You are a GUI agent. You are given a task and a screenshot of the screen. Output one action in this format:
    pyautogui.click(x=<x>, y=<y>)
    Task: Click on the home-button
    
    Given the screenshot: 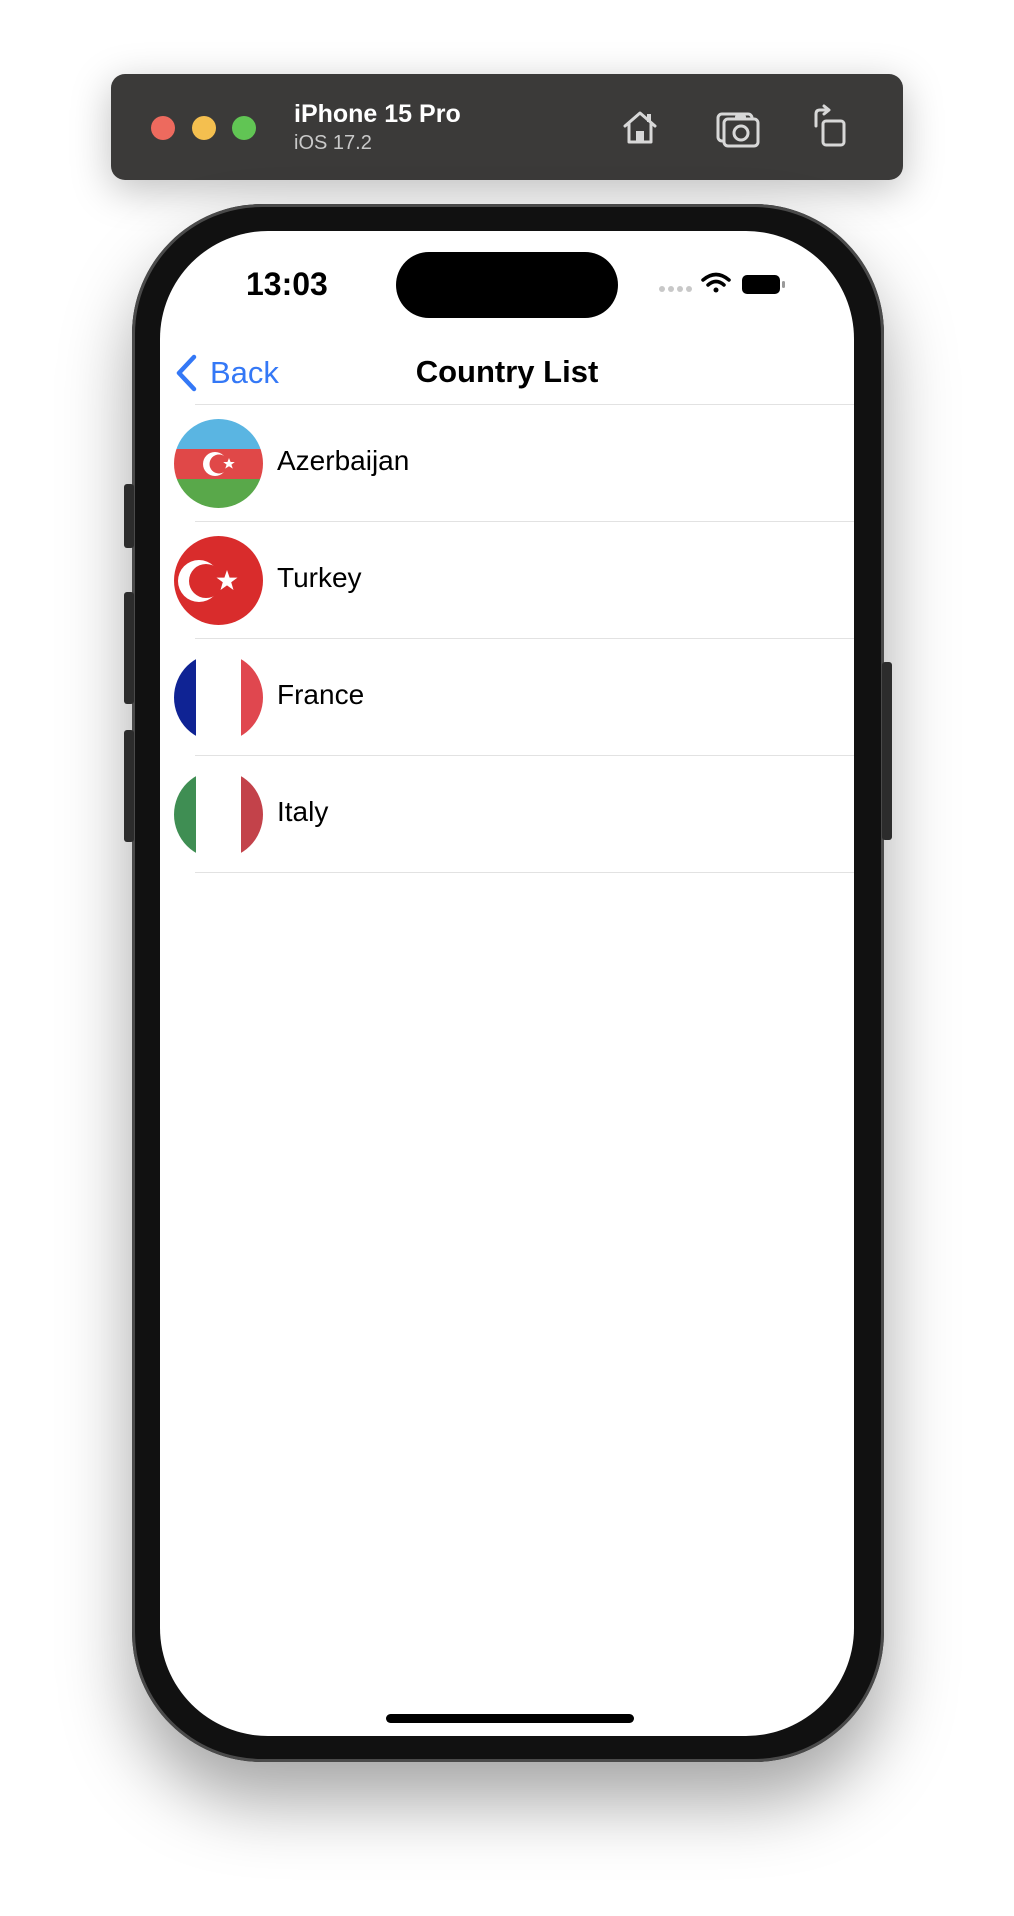 What is the action you would take?
    pyautogui.click(x=640, y=127)
    